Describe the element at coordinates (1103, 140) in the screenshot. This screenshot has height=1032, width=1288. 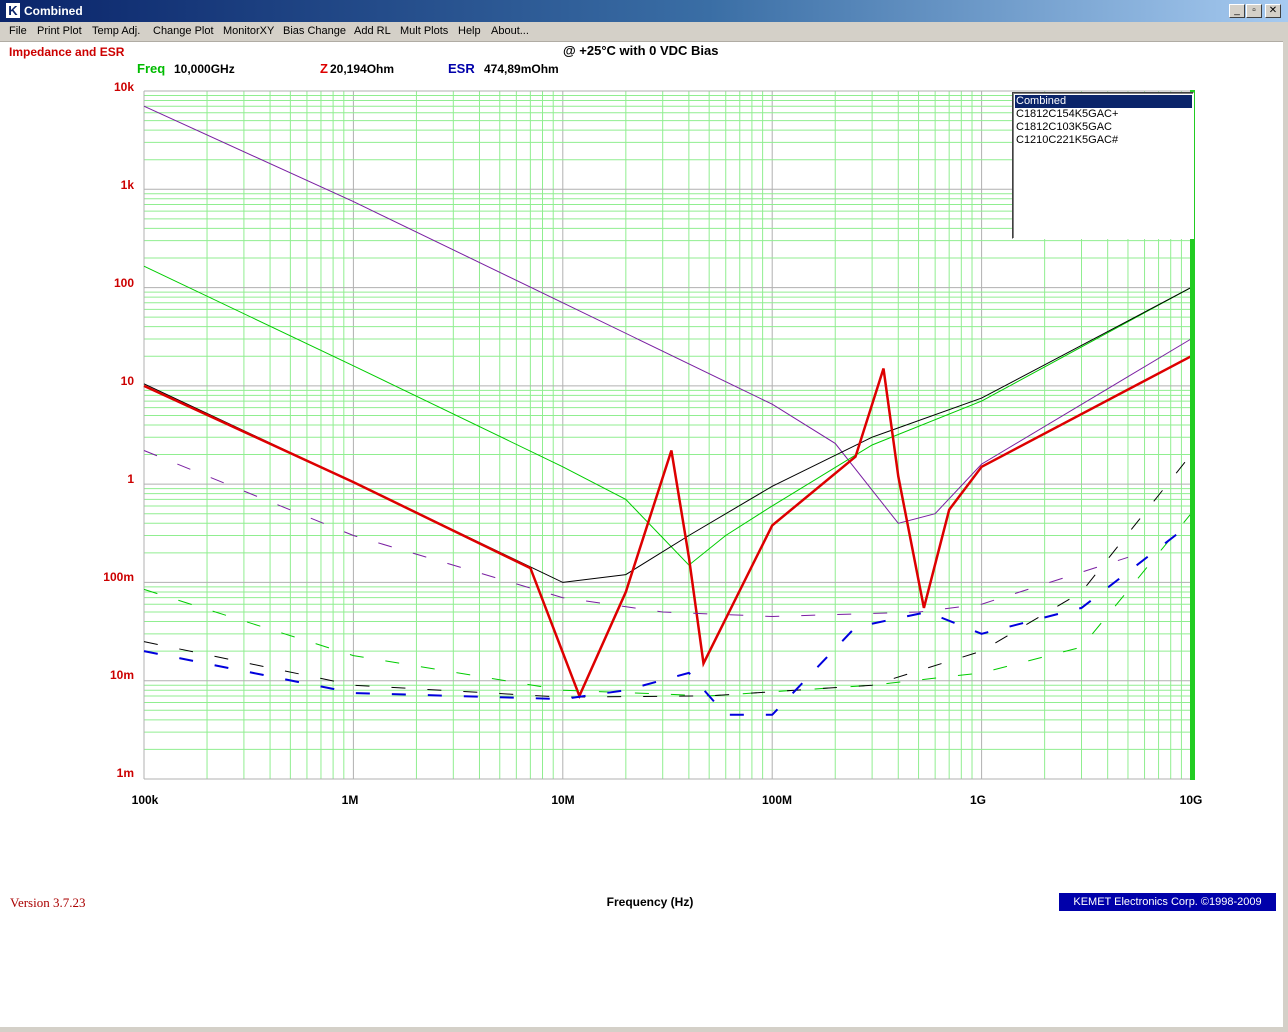
I see `legend-item-c1210c221: C1210C221K5GAC#` at that location.